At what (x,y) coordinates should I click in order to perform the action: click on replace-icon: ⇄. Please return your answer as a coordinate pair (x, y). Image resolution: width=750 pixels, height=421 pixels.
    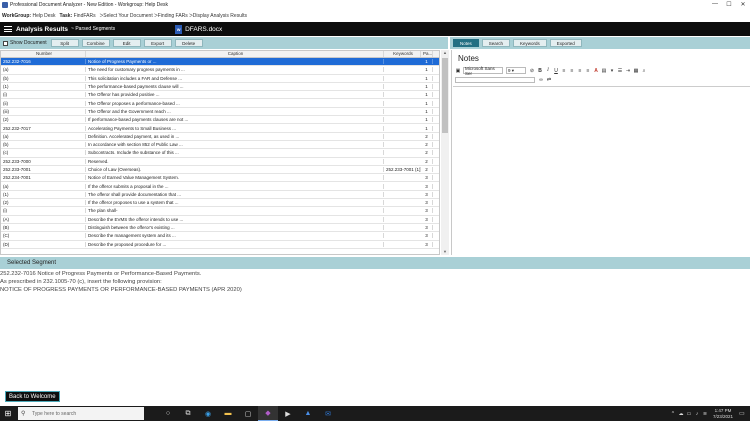
    Looking at the image, I should click on (549, 80).